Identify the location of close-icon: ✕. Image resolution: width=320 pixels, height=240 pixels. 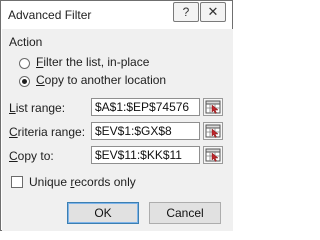
(213, 11).